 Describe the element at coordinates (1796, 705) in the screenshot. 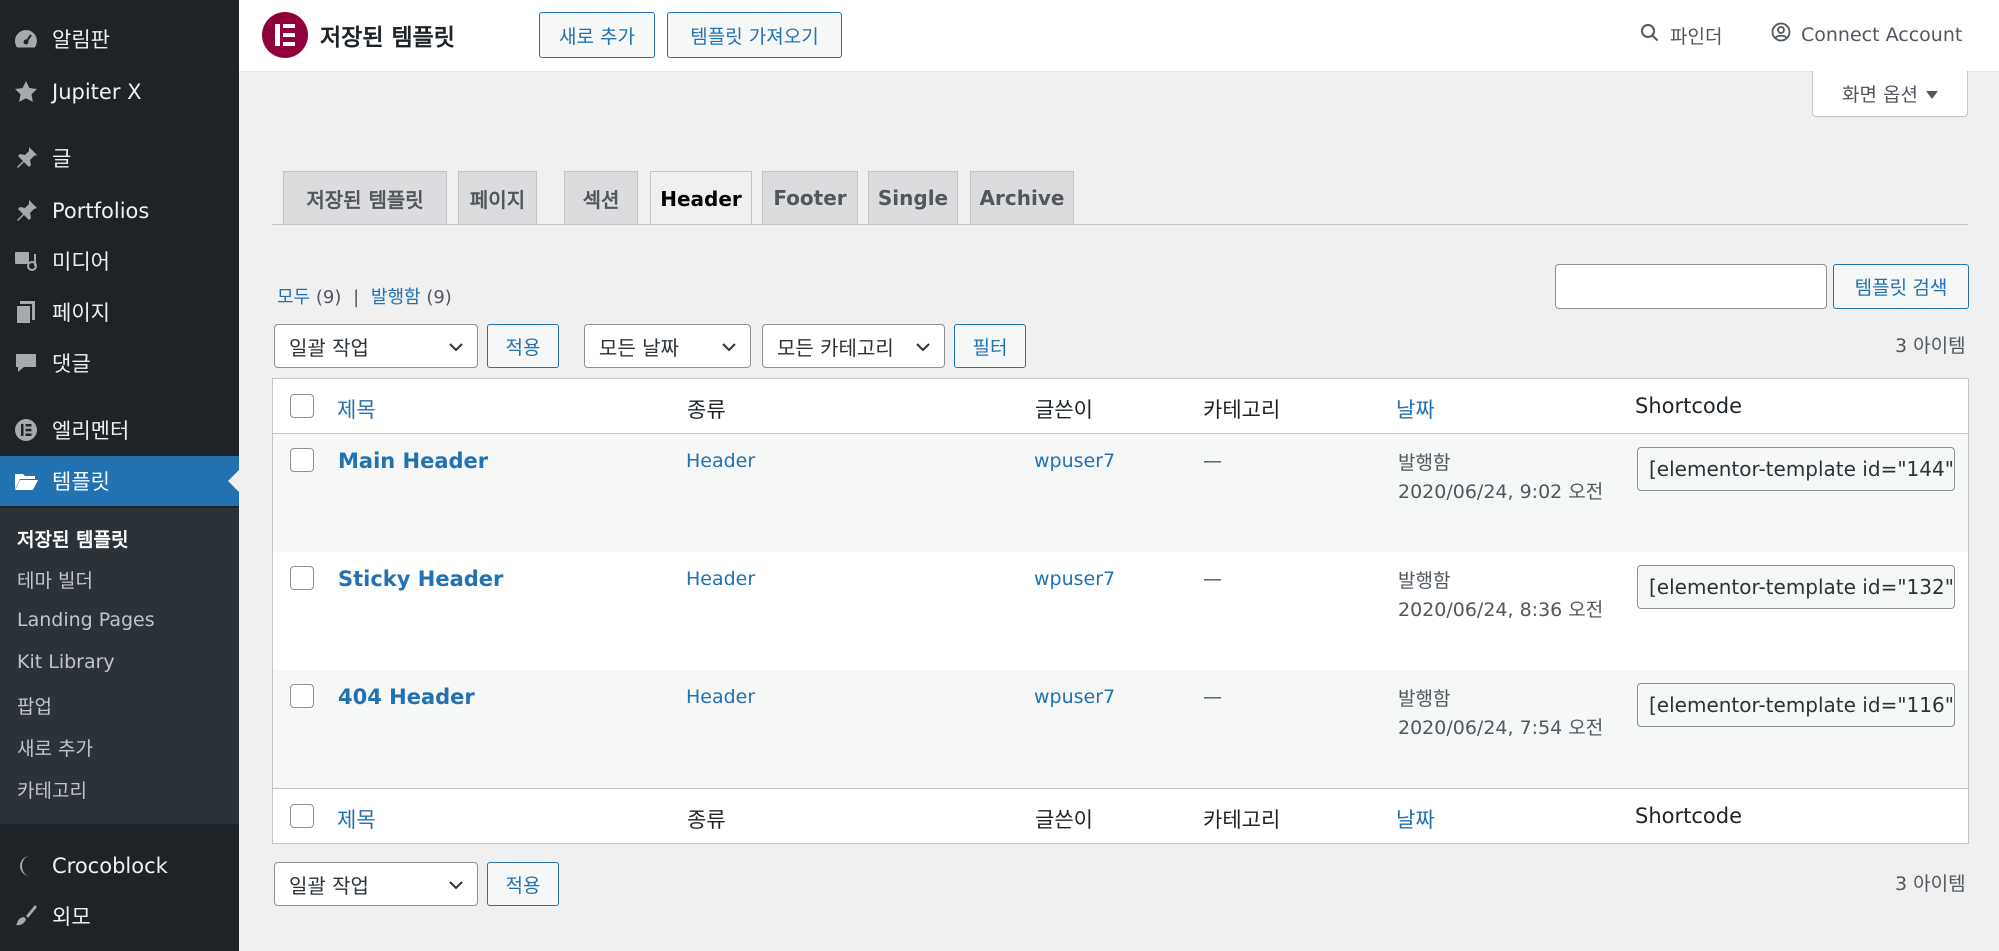

I see `shortcode-field: [elementor-template id="116"]` at that location.